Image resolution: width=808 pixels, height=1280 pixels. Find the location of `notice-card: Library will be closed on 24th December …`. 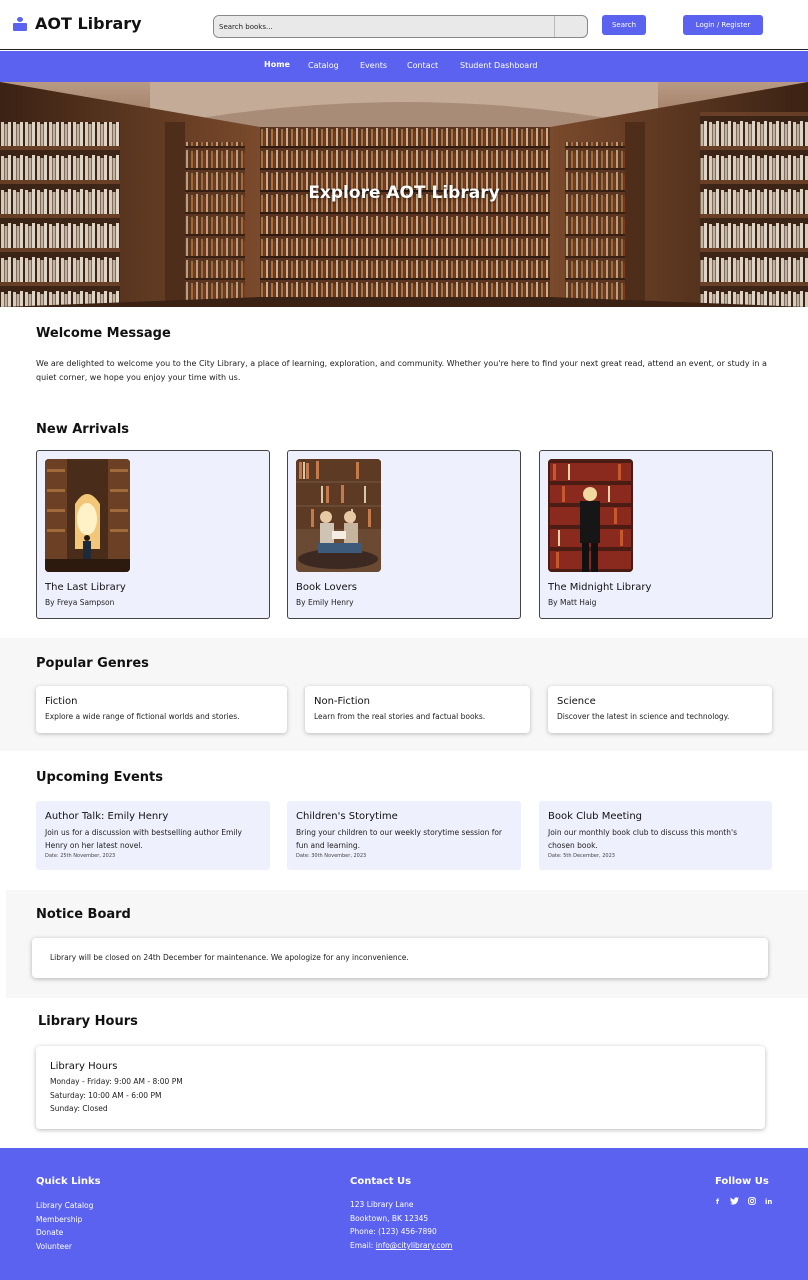

notice-card: Library will be closed on 24th December … is located at coordinates (400, 958).